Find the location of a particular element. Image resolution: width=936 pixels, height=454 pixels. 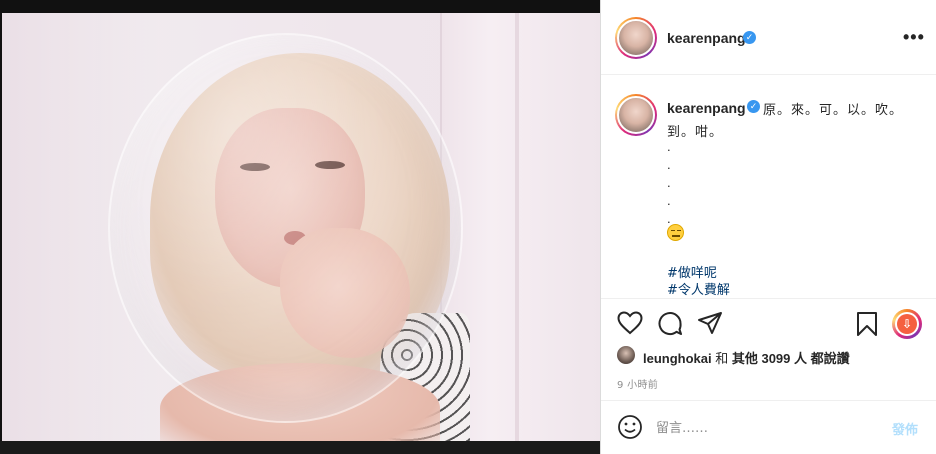

caption-text-line1: 原。來。可。以。吹。 is located at coordinates (833, 110).